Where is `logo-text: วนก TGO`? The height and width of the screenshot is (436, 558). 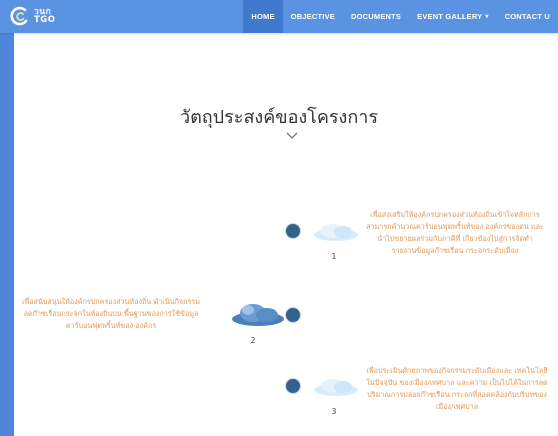 logo-text: วนก TGO is located at coordinates (45, 16).